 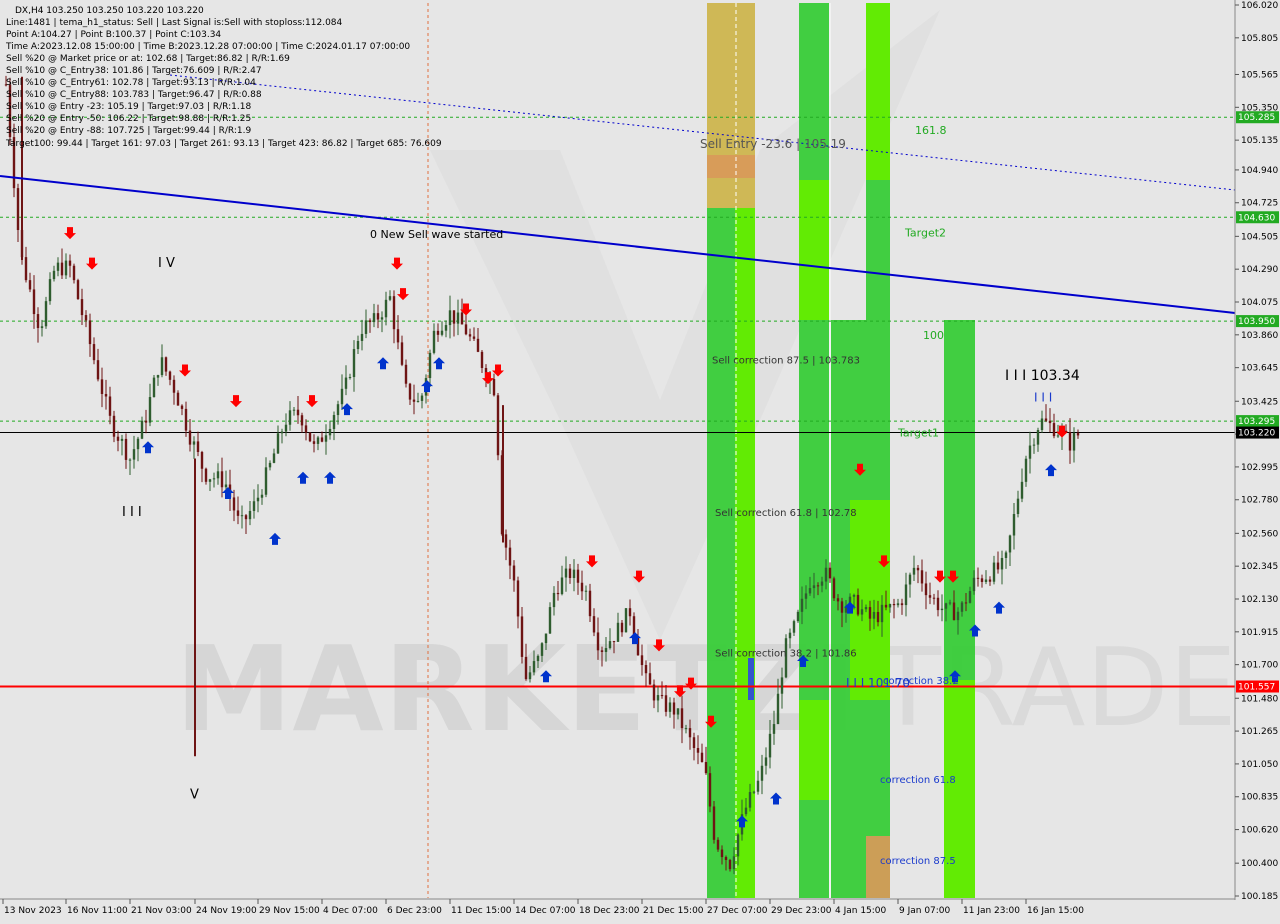 What do you see at coordinates (1259, 534) in the screenshot?
I see `y-tick-label-16: 102.560` at bounding box center [1259, 534].